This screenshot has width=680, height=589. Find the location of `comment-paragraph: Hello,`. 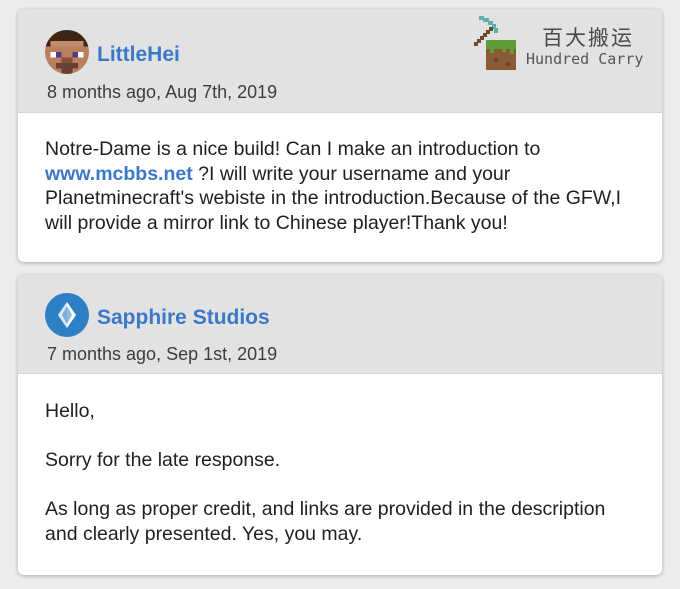

comment-paragraph: Hello, is located at coordinates (70, 411).